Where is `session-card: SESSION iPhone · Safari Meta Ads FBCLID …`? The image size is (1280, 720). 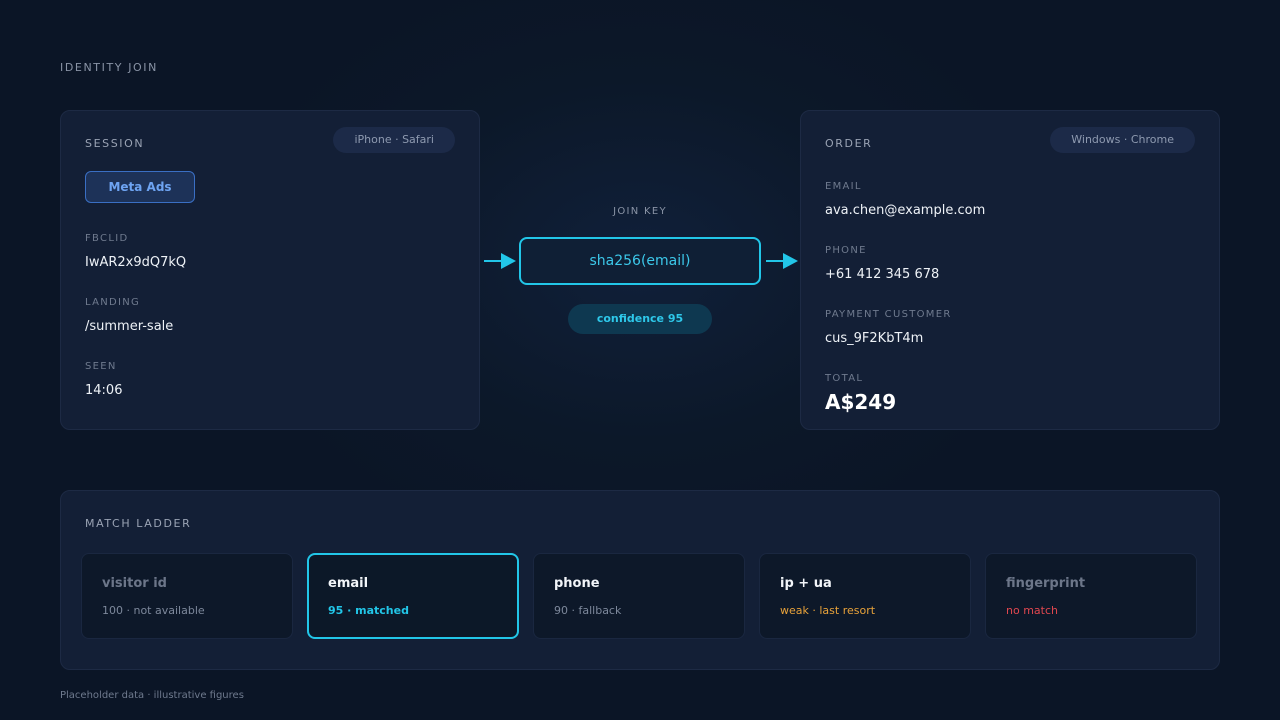
session-card: SESSION iPhone · Safari Meta Ads FBCLID … is located at coordinates (270, 270).